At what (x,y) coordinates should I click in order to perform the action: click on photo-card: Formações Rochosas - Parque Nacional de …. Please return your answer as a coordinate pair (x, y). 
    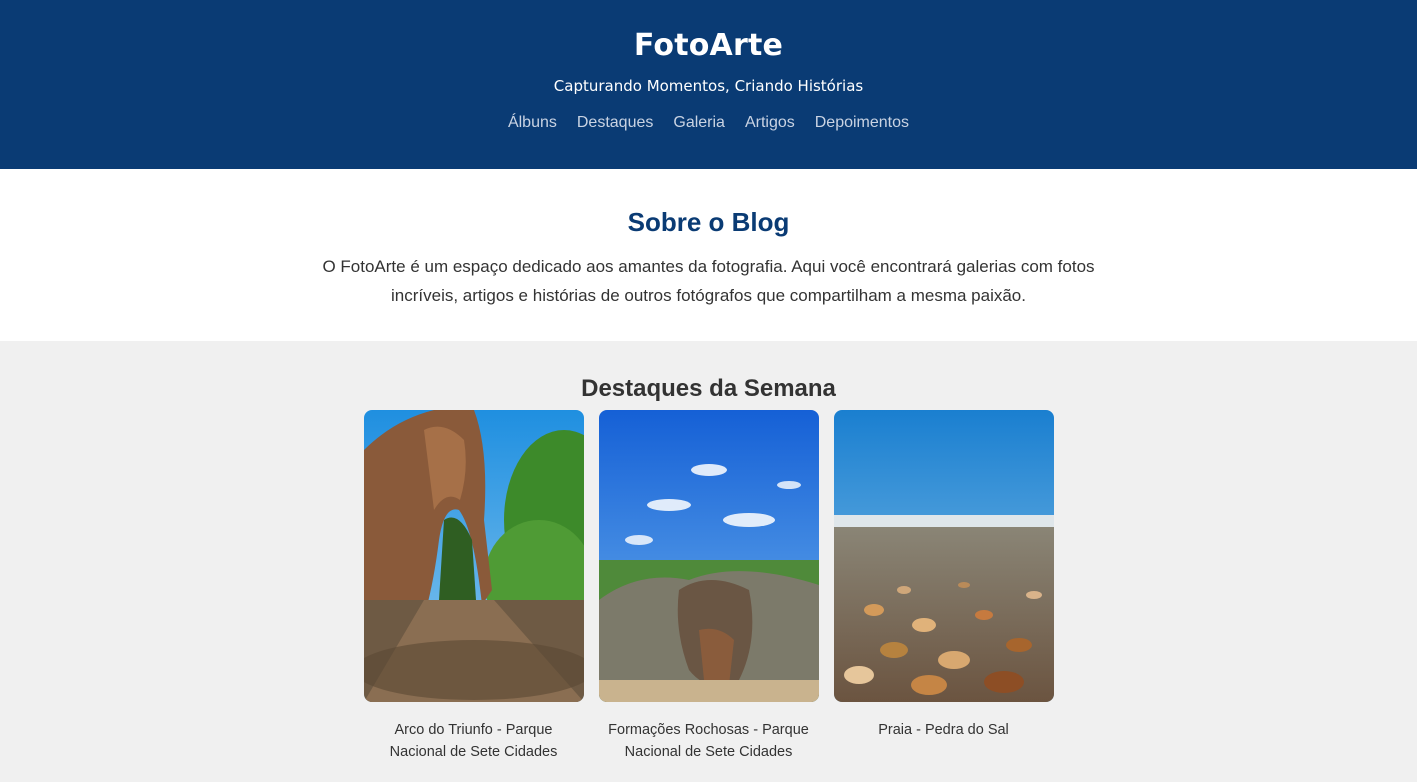
    Looking at the image, I should click on (708, 586).